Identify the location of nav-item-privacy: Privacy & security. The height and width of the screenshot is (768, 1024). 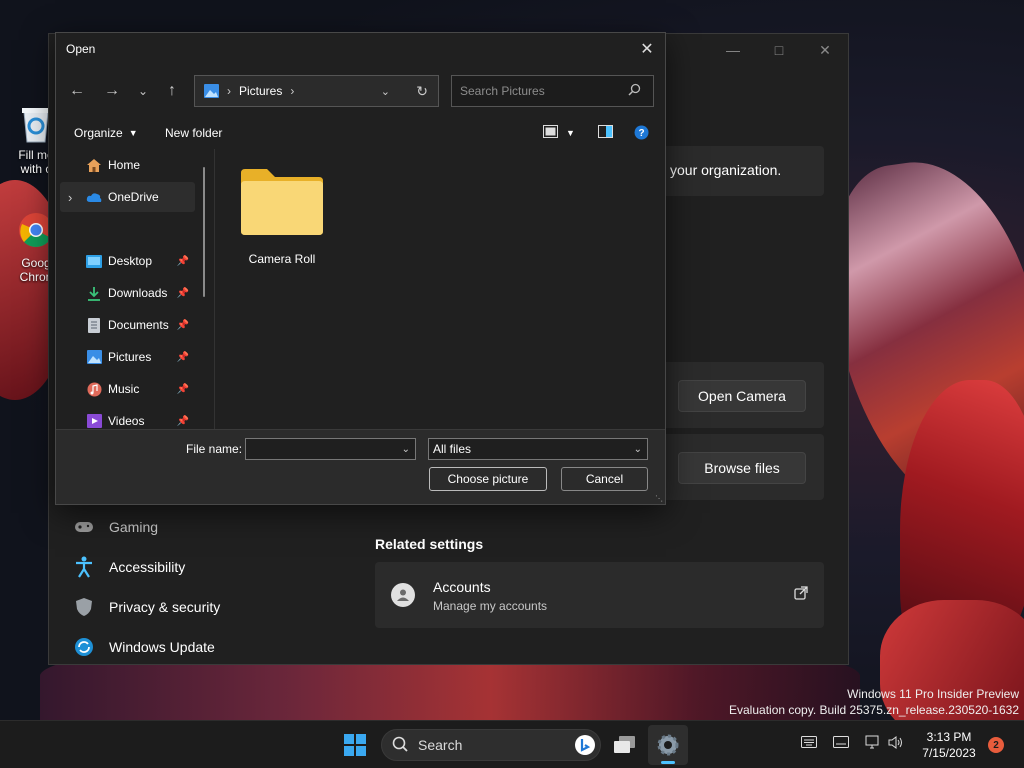
(146, 607).